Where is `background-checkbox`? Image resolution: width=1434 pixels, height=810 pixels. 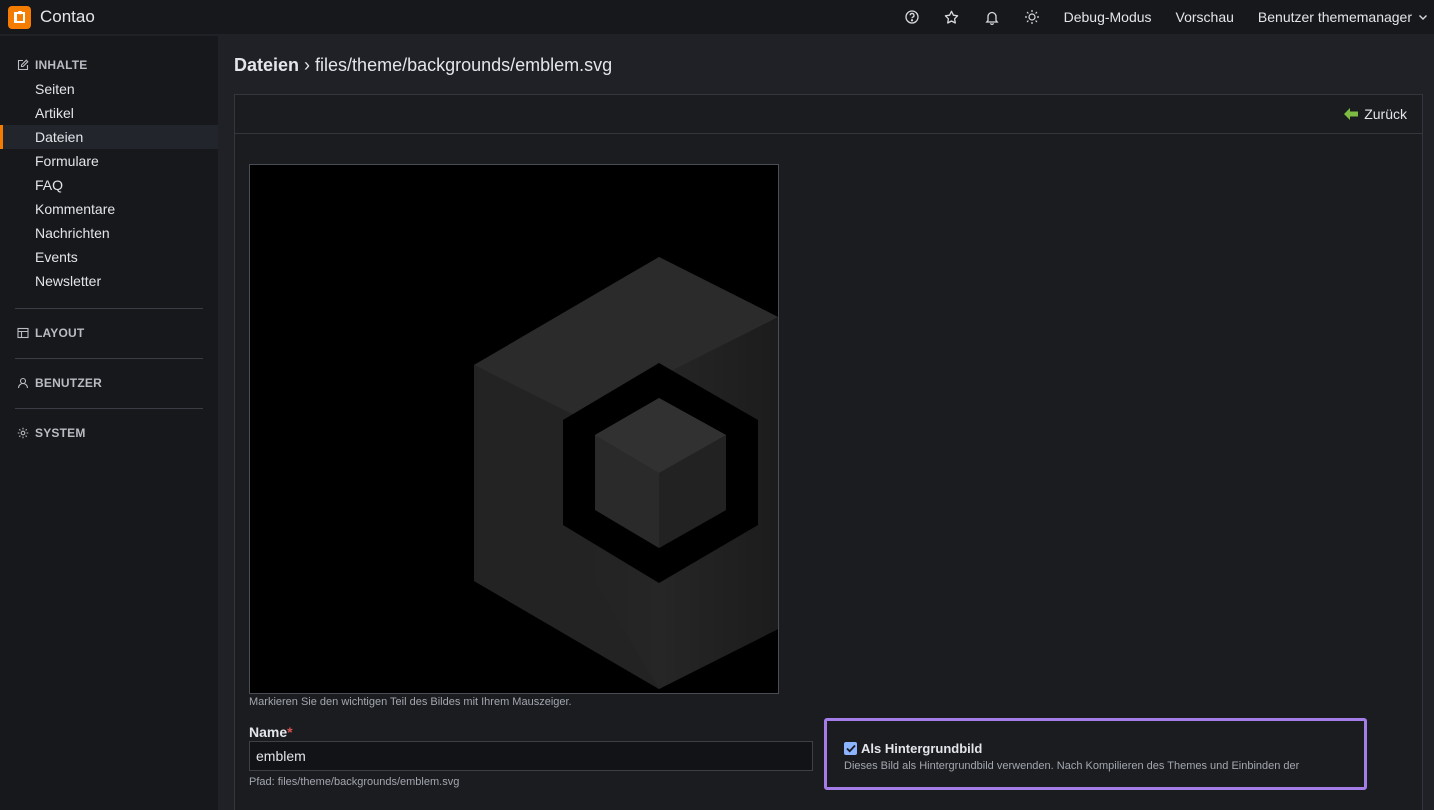 background-checkbox is located at coordinates (850, 748).